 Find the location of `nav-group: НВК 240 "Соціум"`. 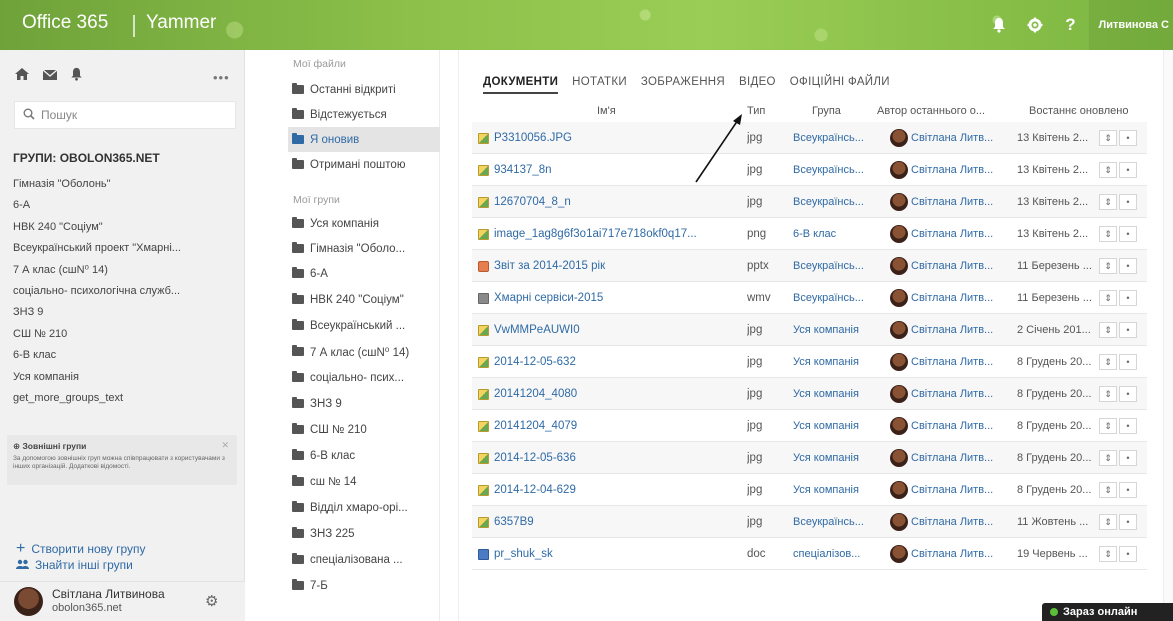

nav-group: НВК 240 "Соціум" is located at coordinates (364, 299).